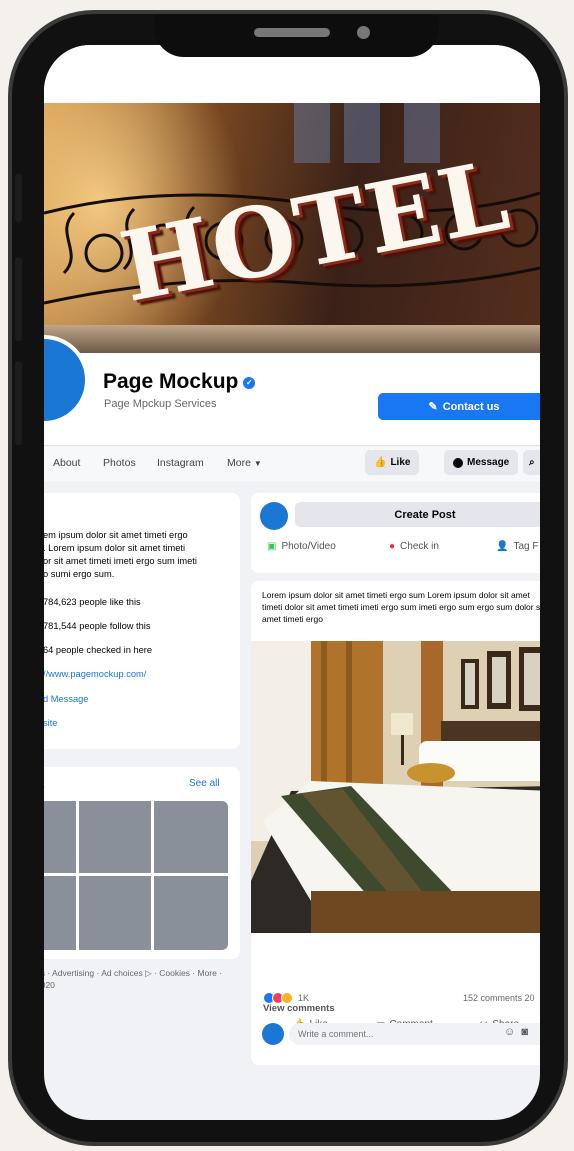 Image resolution: width=574 pixels, height=1151 pixels. I want to click on view-comments-link: View comments, so click(299, 1008).